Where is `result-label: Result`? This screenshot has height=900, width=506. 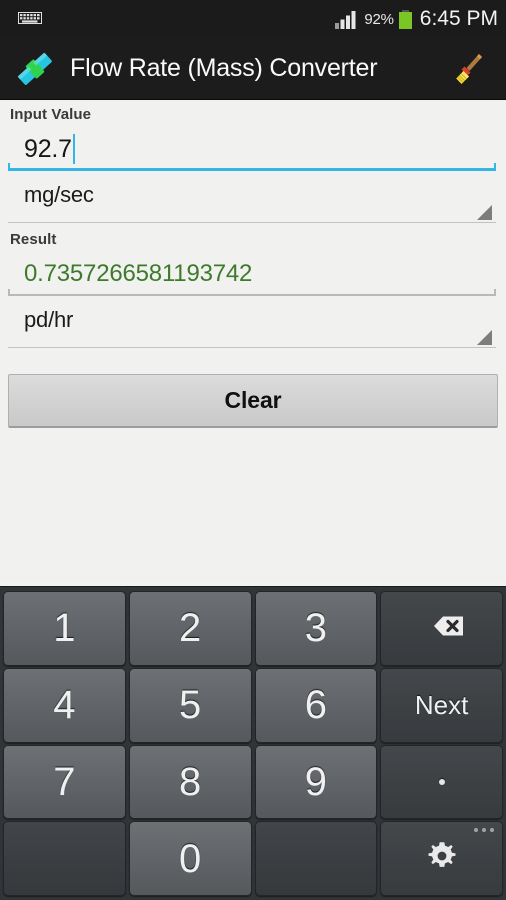
result-label: Result is located at coordinates (33, 239).